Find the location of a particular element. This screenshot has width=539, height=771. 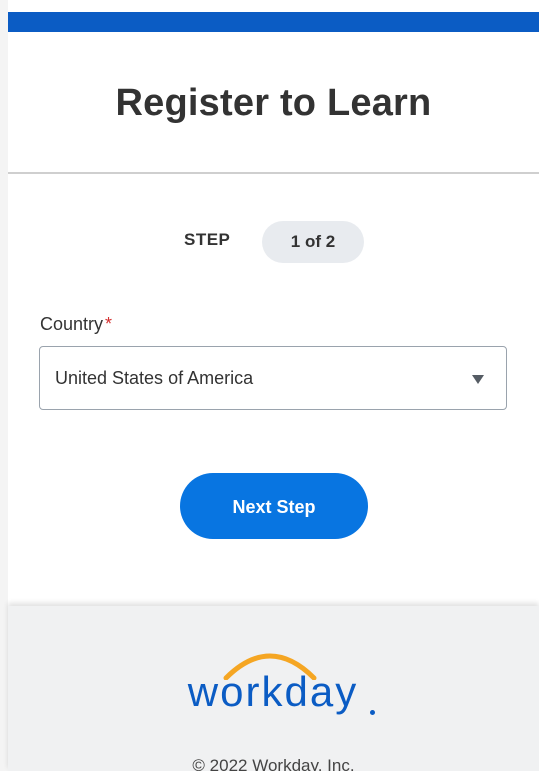

logo-dot is located at coordinates (372, 712).